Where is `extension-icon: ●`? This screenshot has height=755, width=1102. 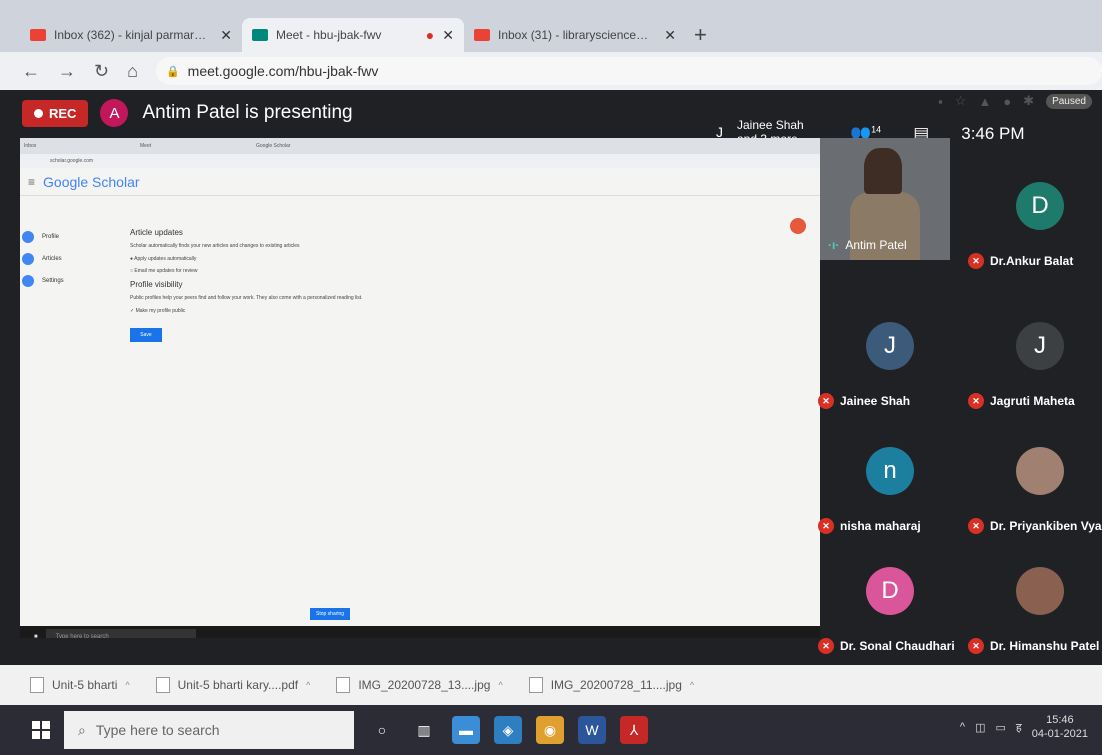 extension-icon: ● is located at coordinates (1007, 101).